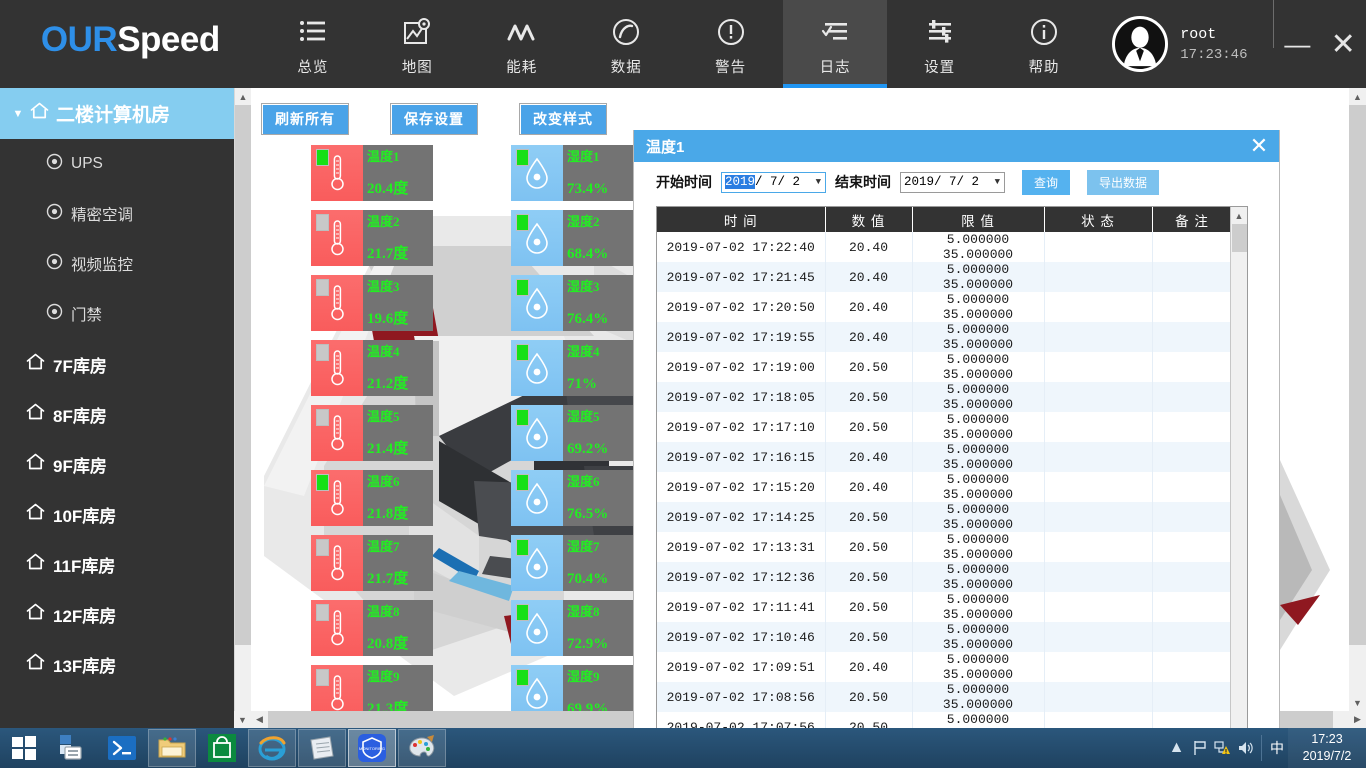  I want to click on sensor-name: 温度8, so click(383, 611).